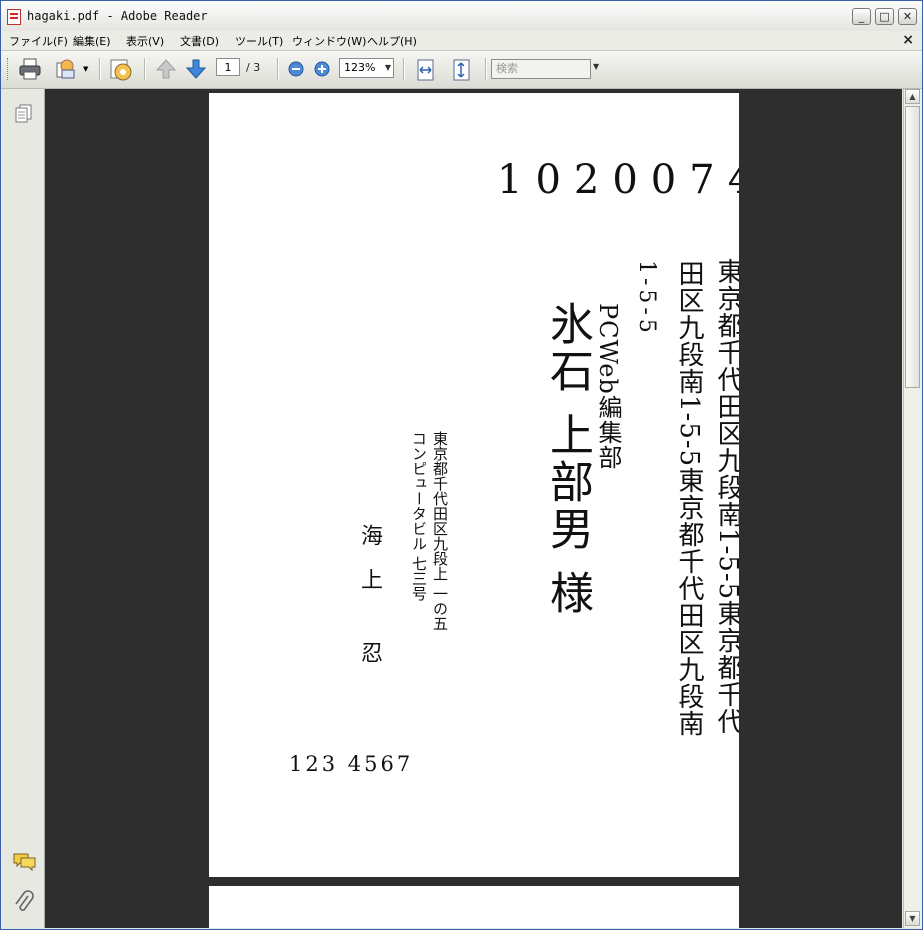 This screenshot has width=923, height=930. I want to click on postal-code: 1020074, so click(618, 180).